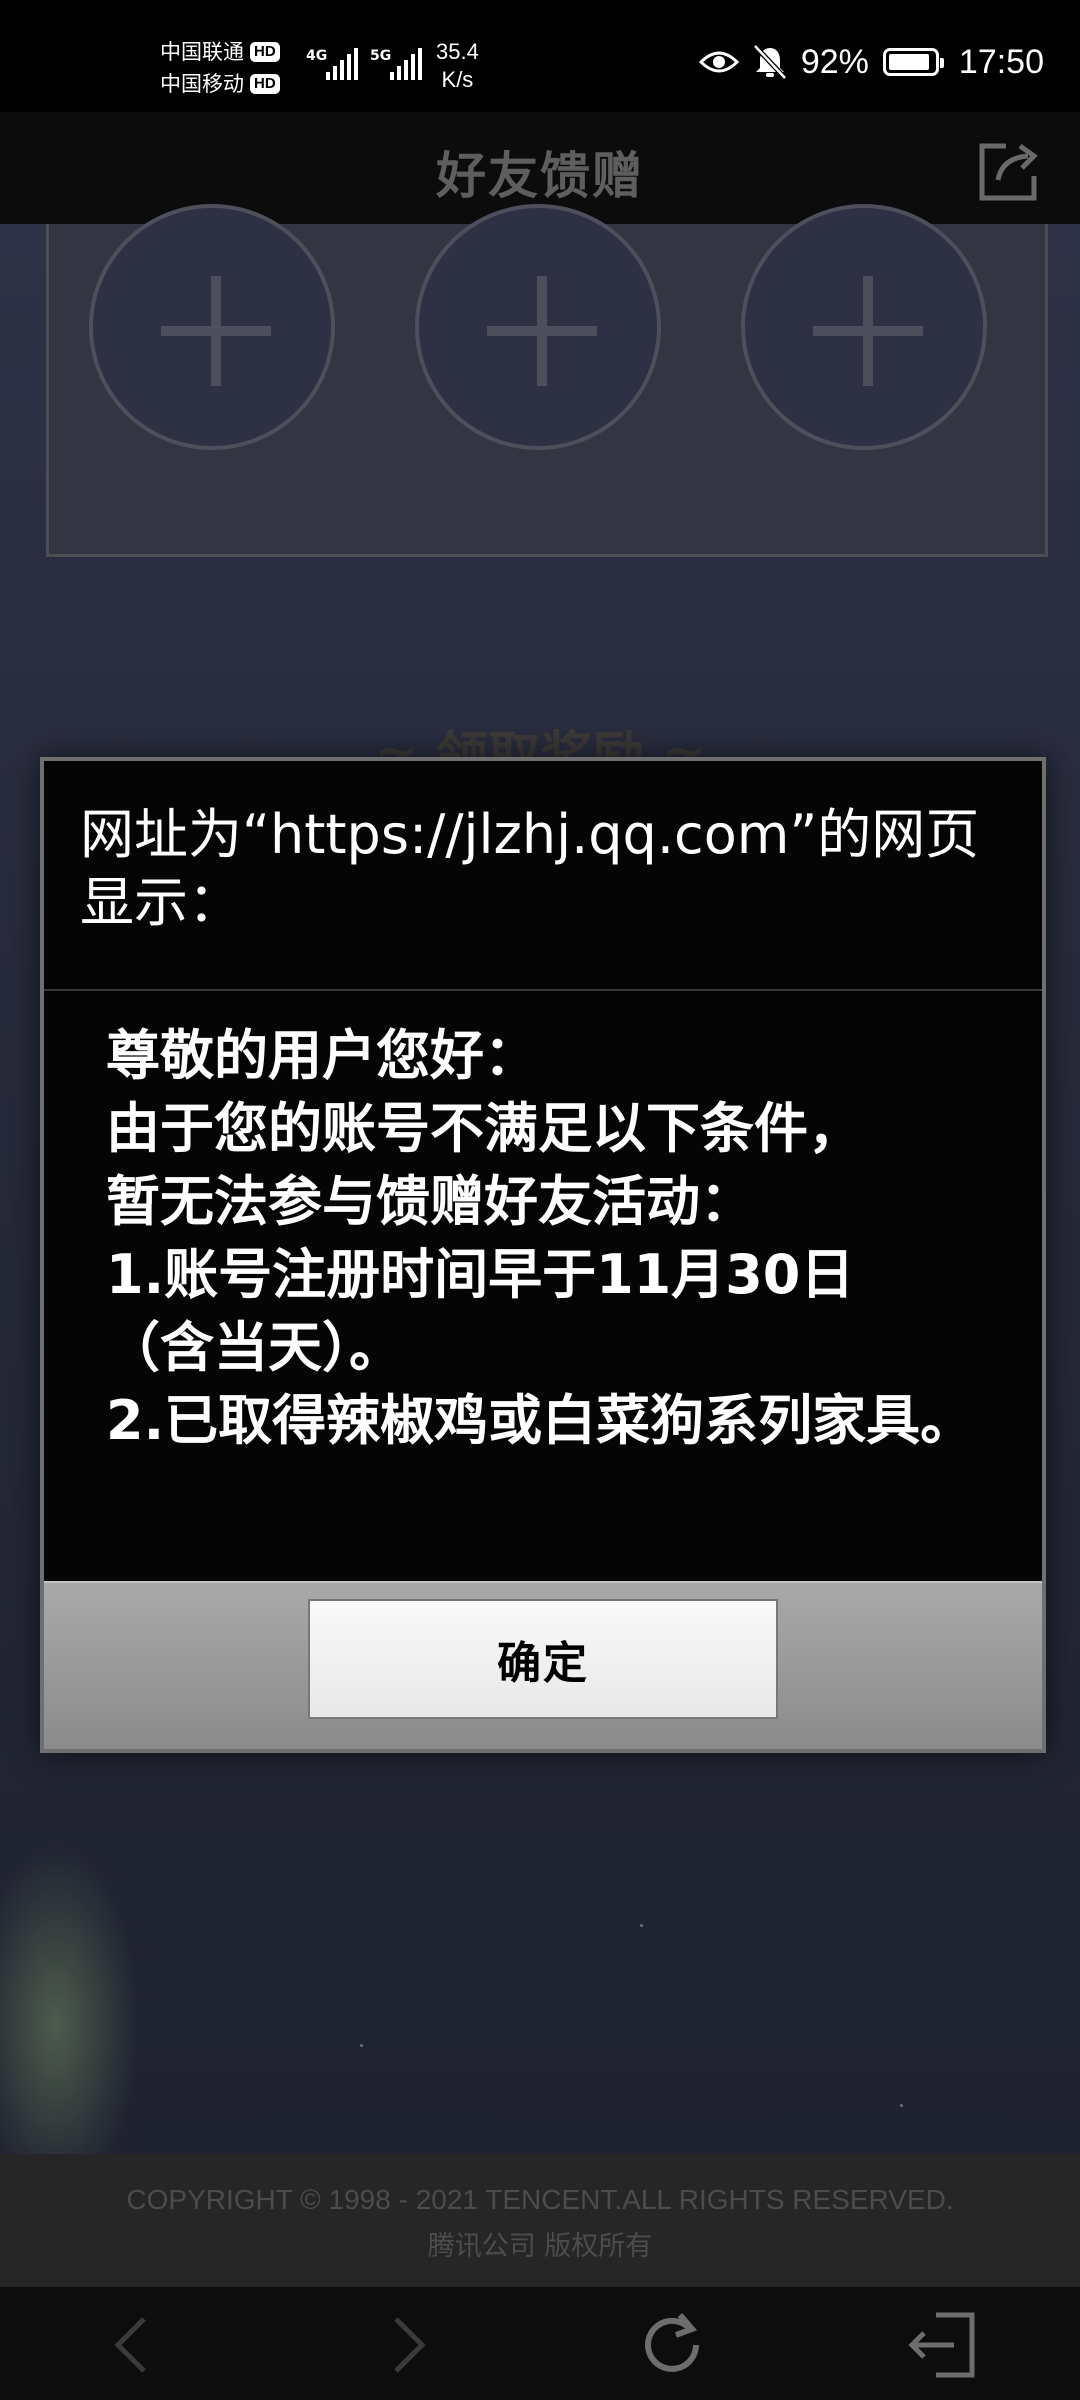 This screenshot has height=2400, width=1080. Describe the element at coordinates (265, 52) in the screenshot. I see `hd-badge-1: HD` at that location.